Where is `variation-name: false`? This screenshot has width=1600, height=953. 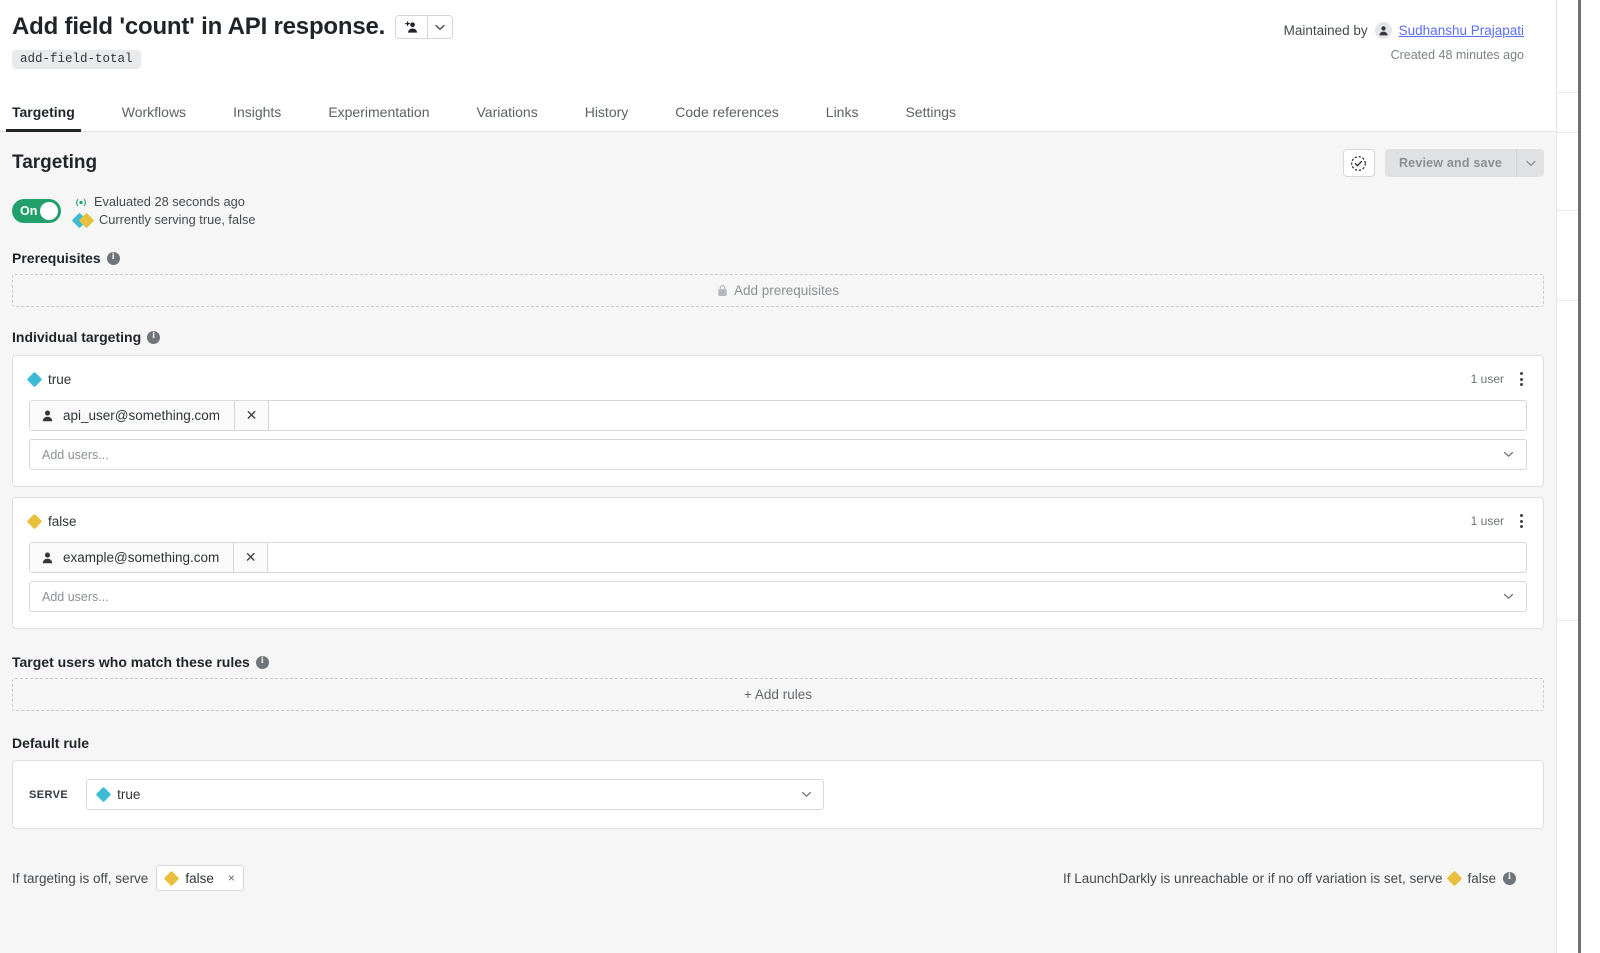 variation-name: false is located at coordinates (62, 521).